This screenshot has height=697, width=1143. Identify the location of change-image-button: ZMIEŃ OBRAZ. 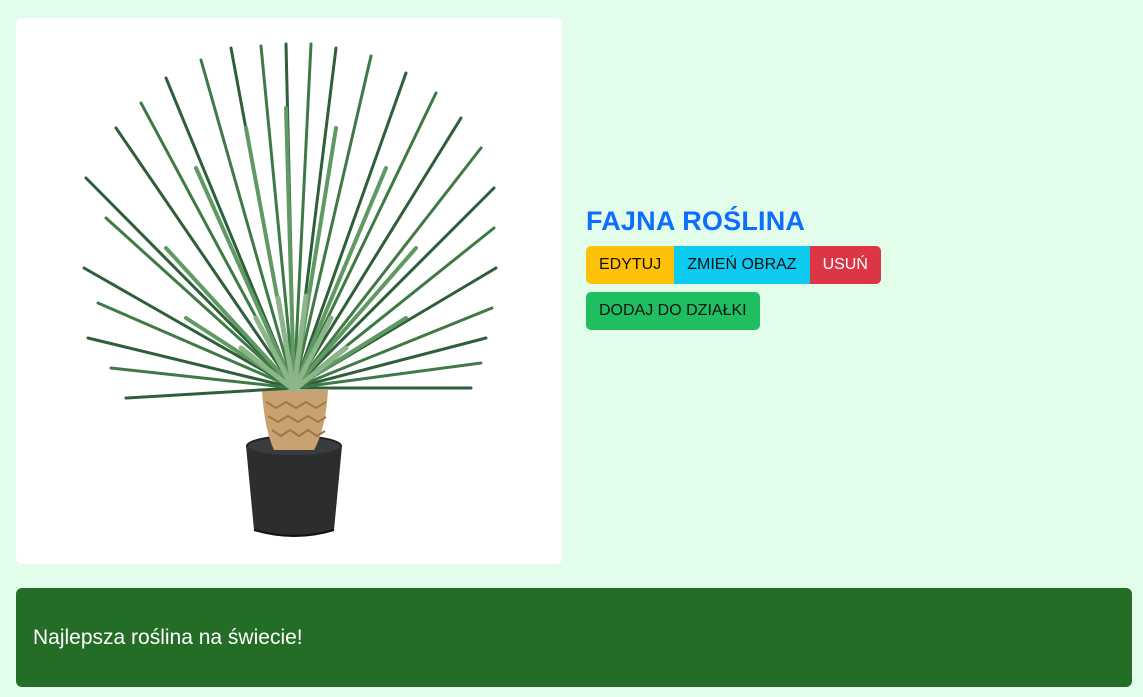
(742, 265).